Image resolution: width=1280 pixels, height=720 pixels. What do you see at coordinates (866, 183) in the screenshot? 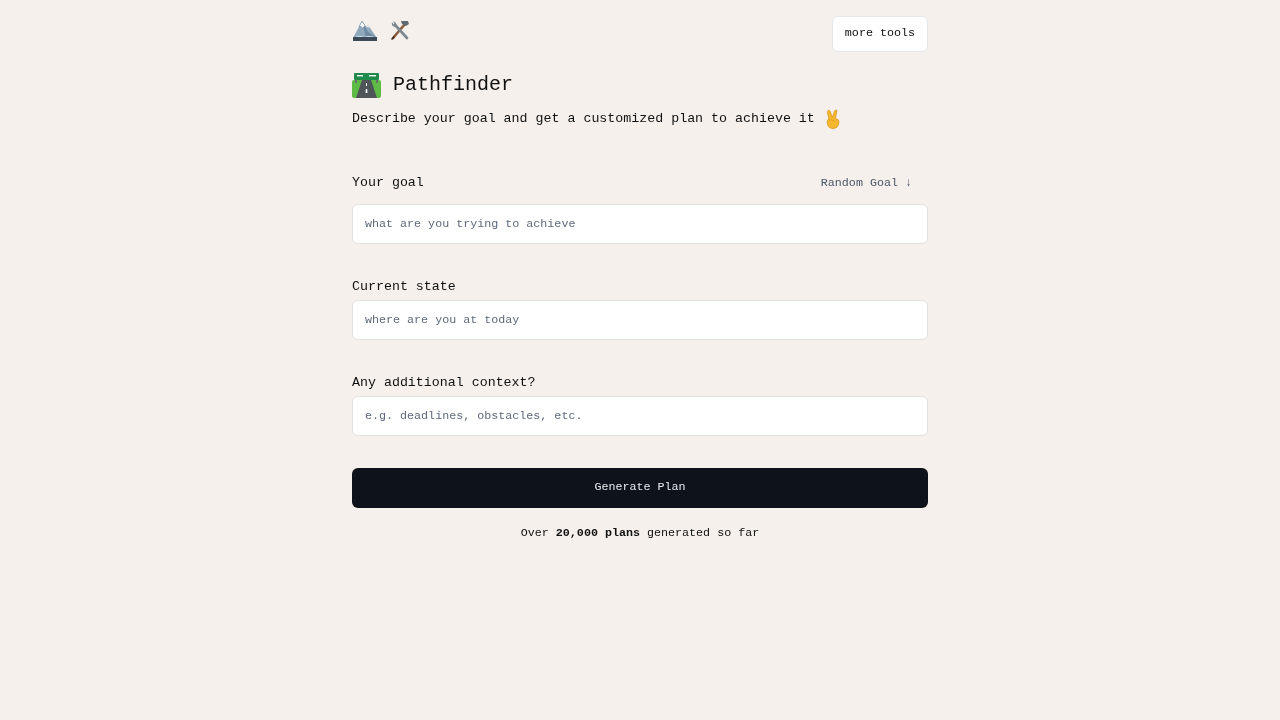
I see `random-goal-button: Random Goal ↓` at bounding box center [866, 183].